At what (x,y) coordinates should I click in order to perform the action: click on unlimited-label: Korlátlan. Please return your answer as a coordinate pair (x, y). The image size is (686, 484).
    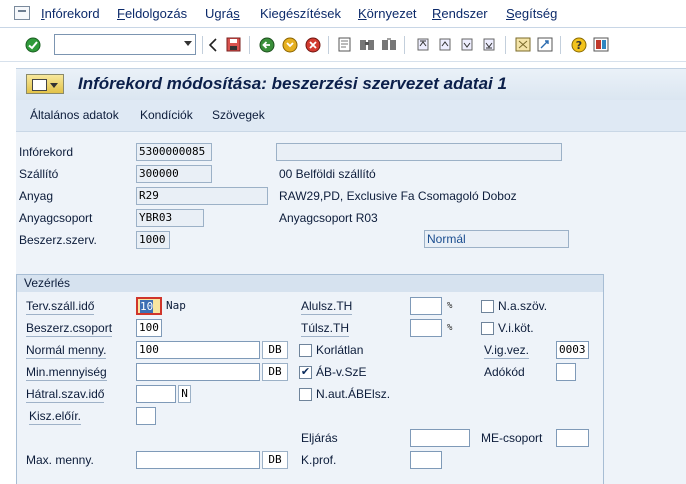
    Looking at the image, I should click on (340, 350).